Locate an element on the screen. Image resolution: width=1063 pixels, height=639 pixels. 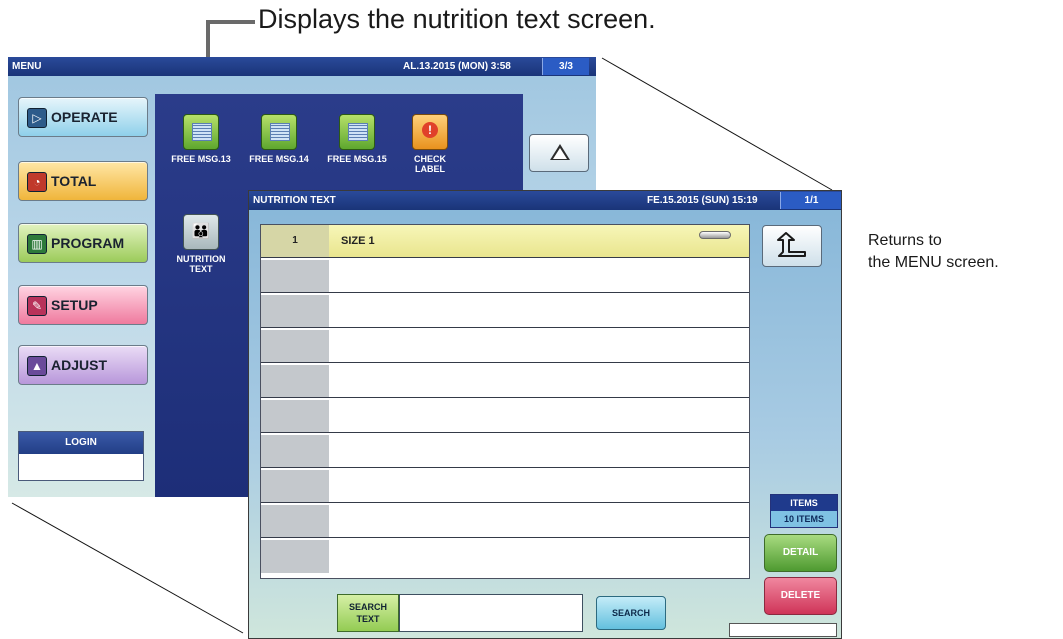
table-row: 1 SIZE 1 is located at coordinates (505, 241).